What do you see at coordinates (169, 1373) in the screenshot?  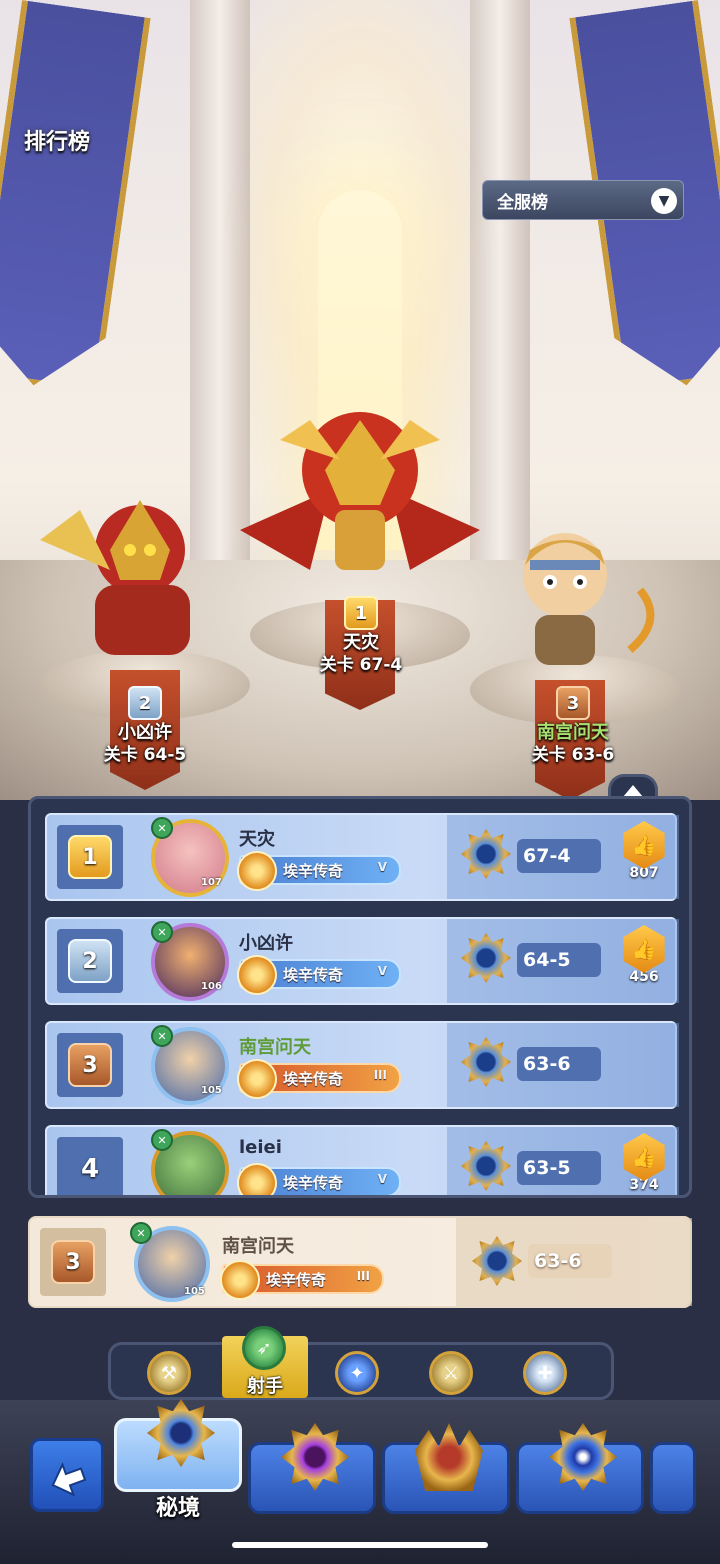 I see `axe-icon: ⚒` at bounding box center [169, 1373].